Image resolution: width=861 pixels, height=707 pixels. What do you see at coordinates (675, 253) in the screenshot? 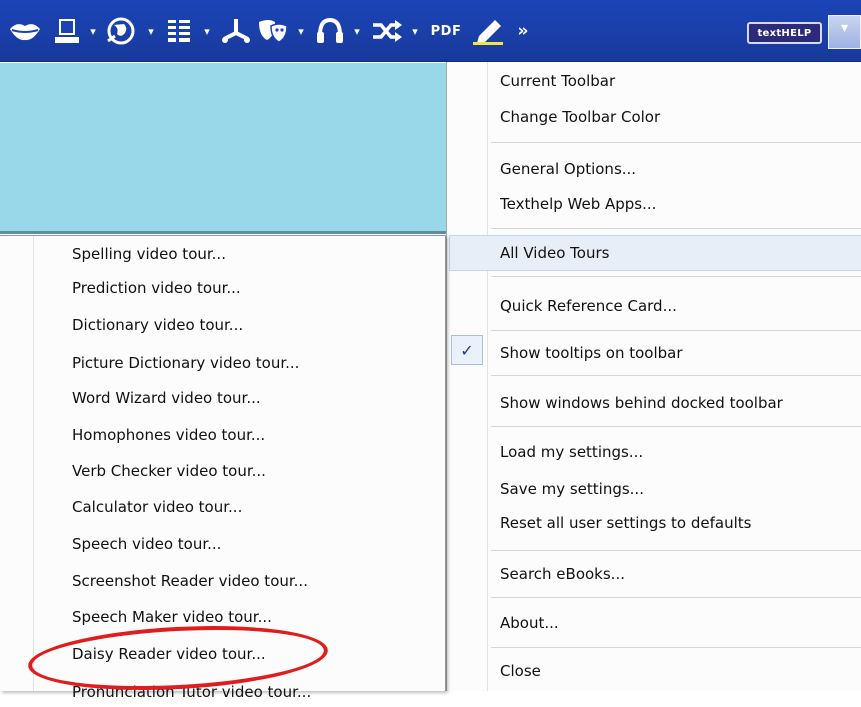
I see `menu-item-all-video-tours: All Video Tours` at bounding box center [675, 253].